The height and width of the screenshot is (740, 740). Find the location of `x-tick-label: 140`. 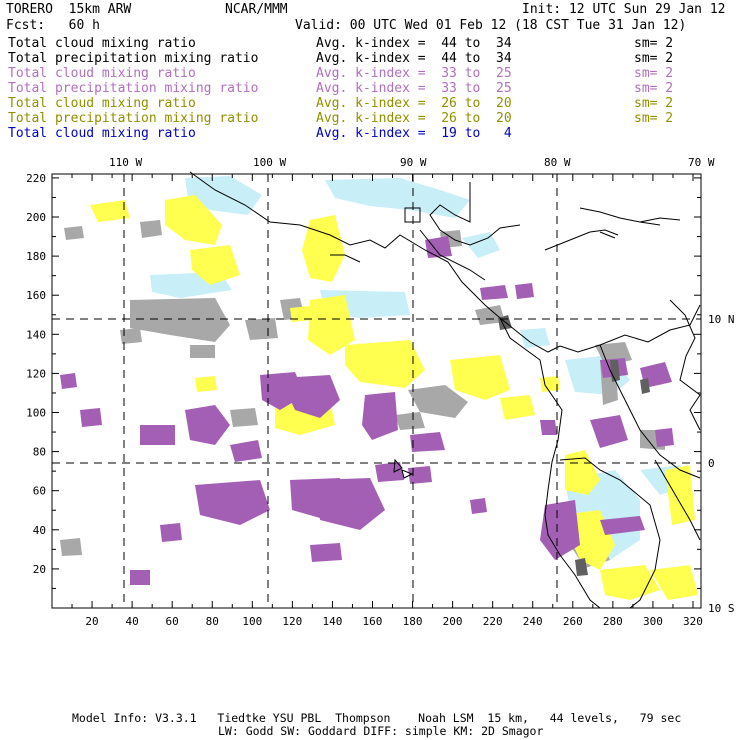

x-tick-label: 140 is located at coordinates (332, 621).